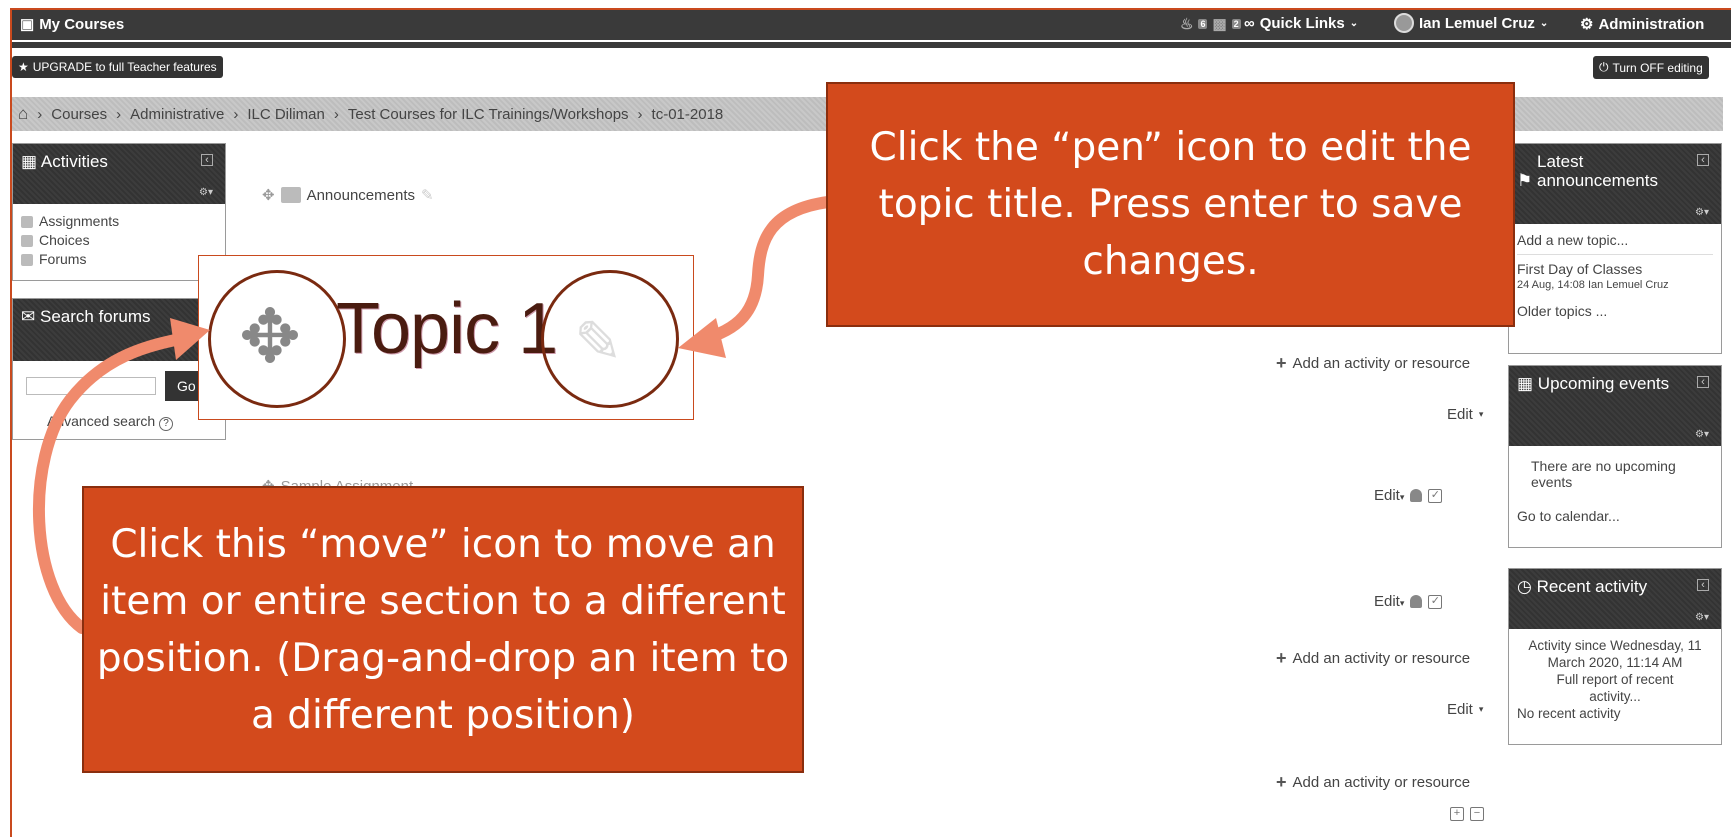 The image size is (1731, 837). What do you see at coordinates (1477, 814) in the screenshot?
I see `collapse-icon: −` at bounding box center [1477, 814].